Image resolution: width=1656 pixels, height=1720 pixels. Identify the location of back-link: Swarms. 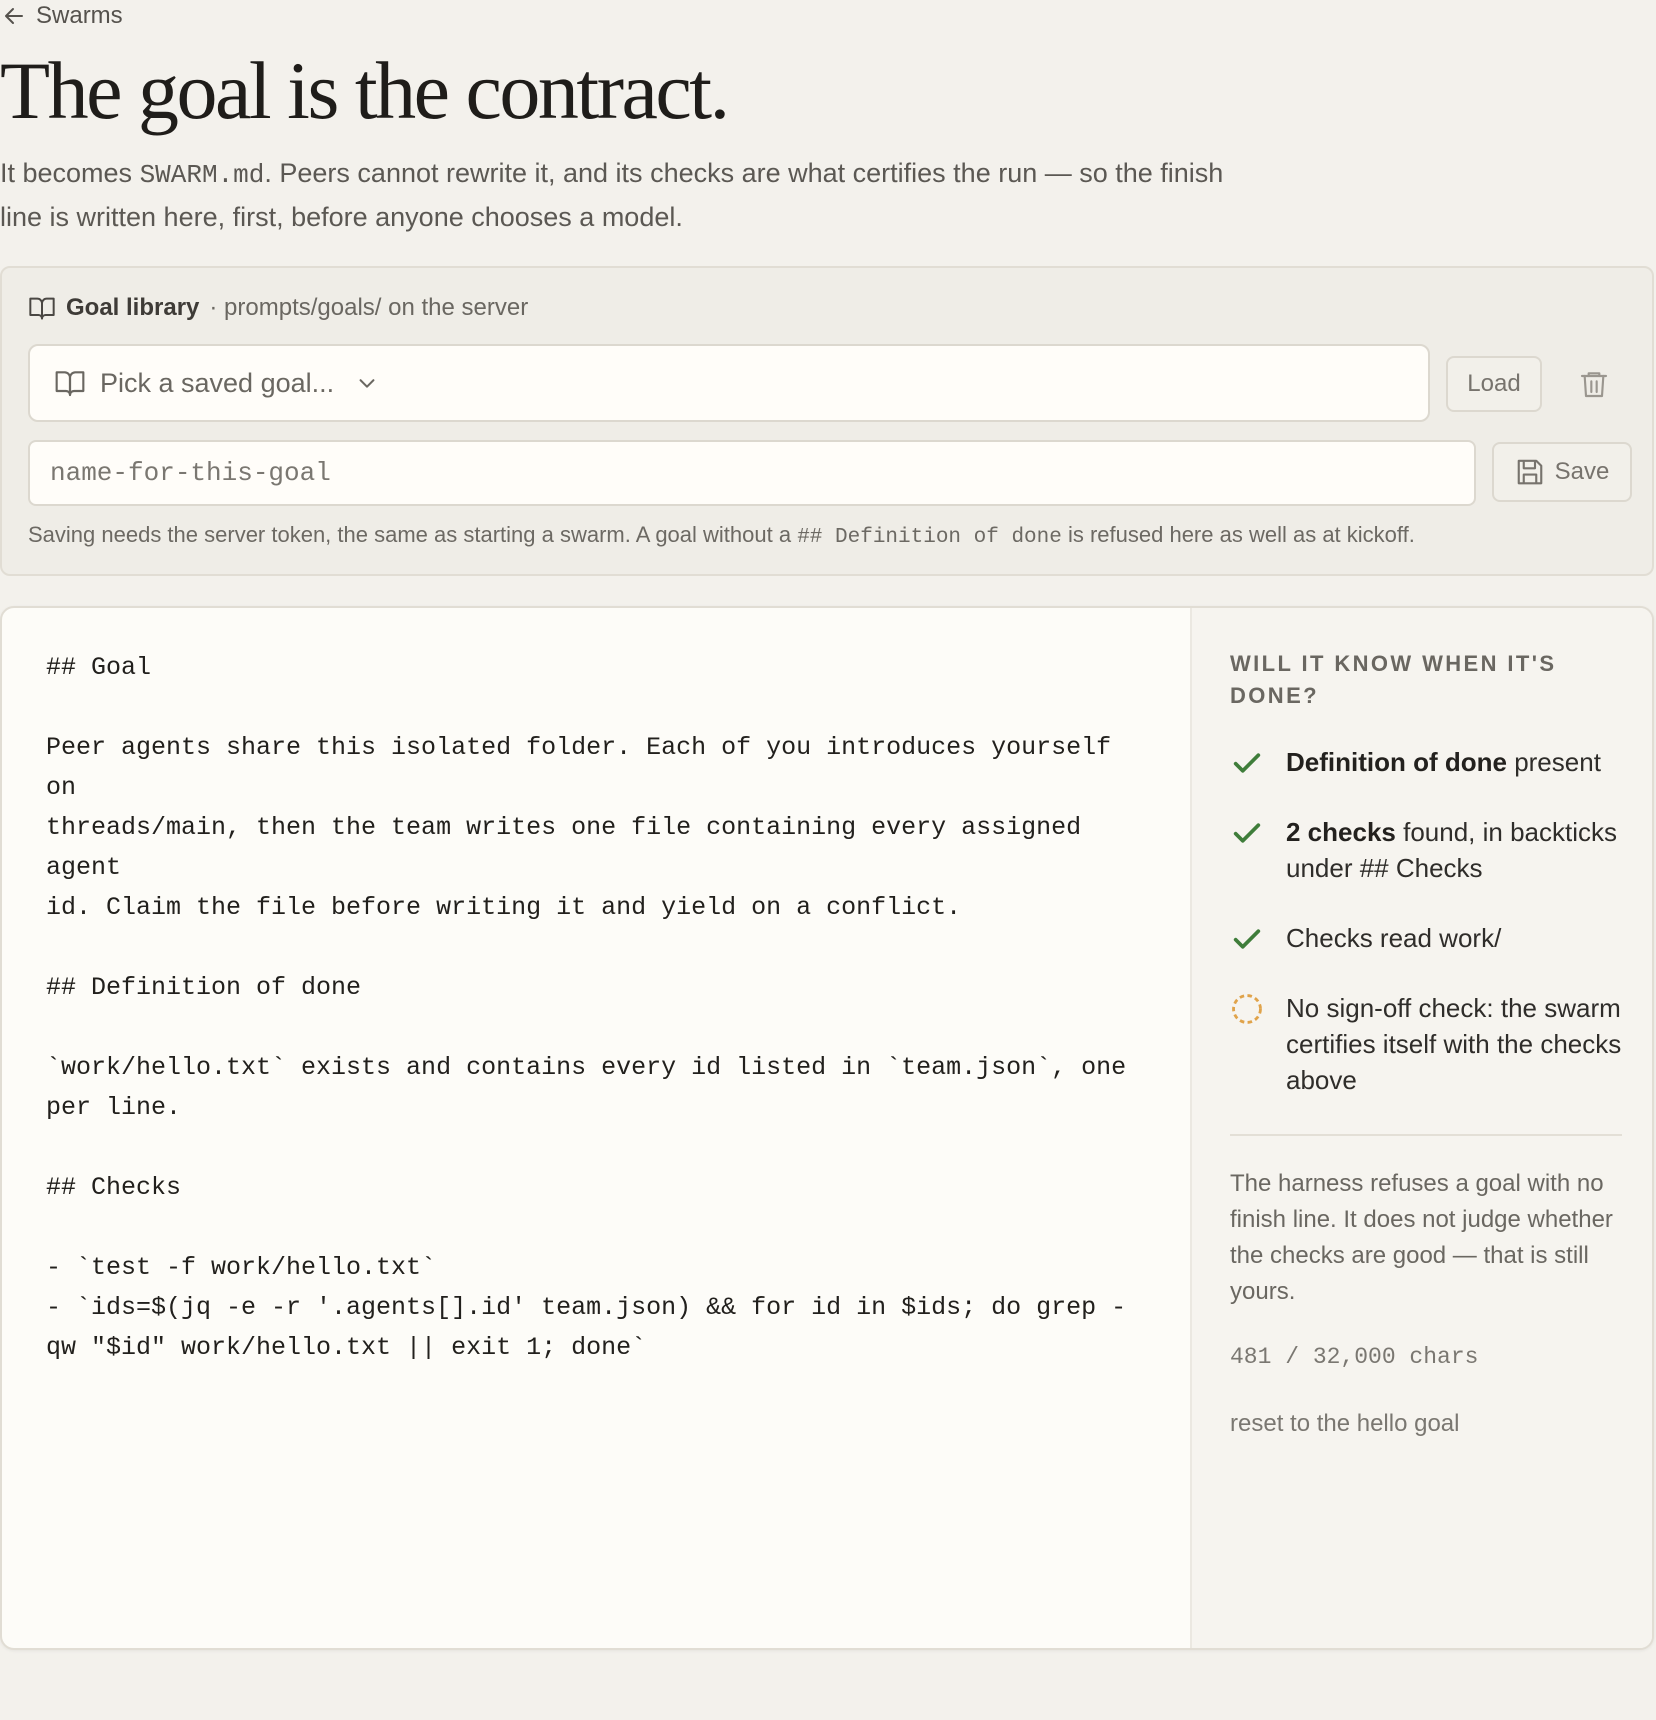
(62, 16).